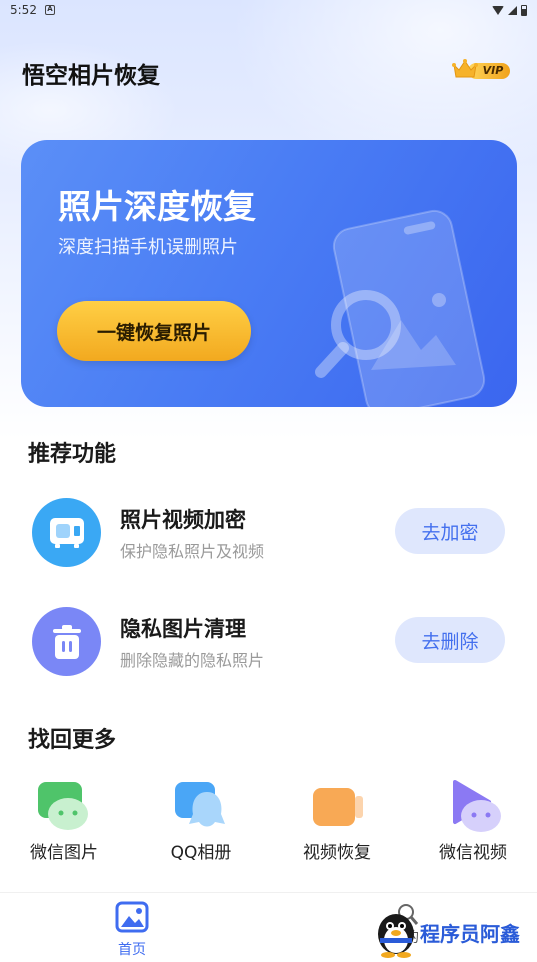  Describe the element at coordinates (72, 740) in the screenshot. I see `more-title: 找回更多` at that location.